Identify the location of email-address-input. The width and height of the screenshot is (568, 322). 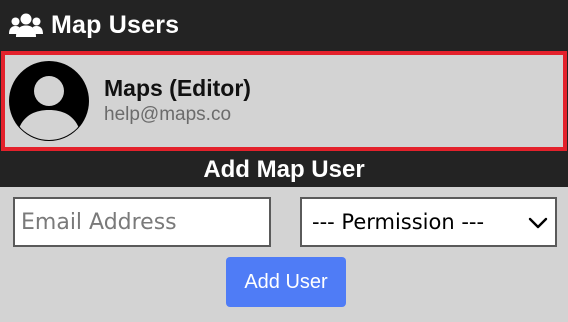
(142, 222).